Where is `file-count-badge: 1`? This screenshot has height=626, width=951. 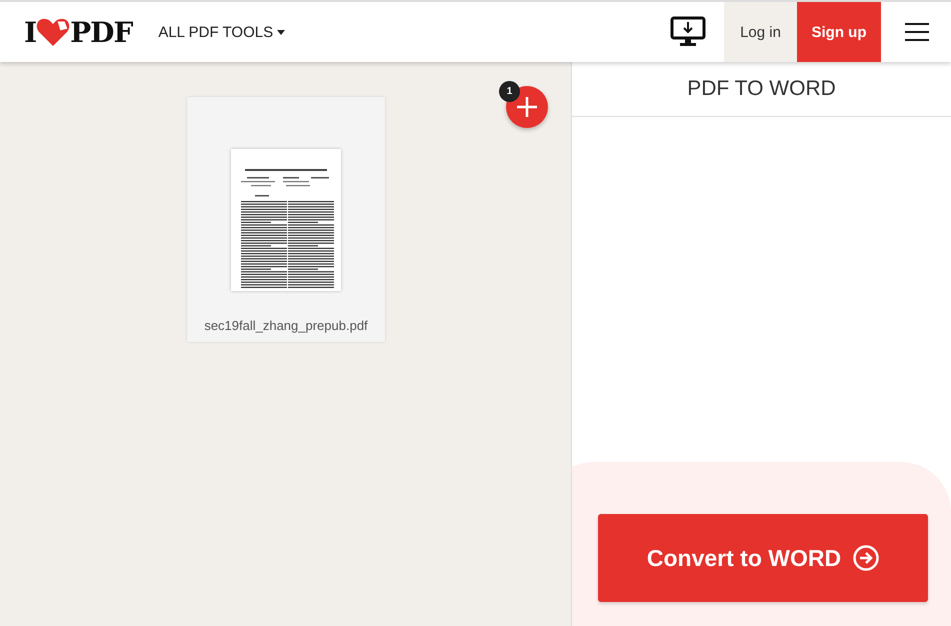
file-count-badge: 1 is located at coordinates (509, 91).